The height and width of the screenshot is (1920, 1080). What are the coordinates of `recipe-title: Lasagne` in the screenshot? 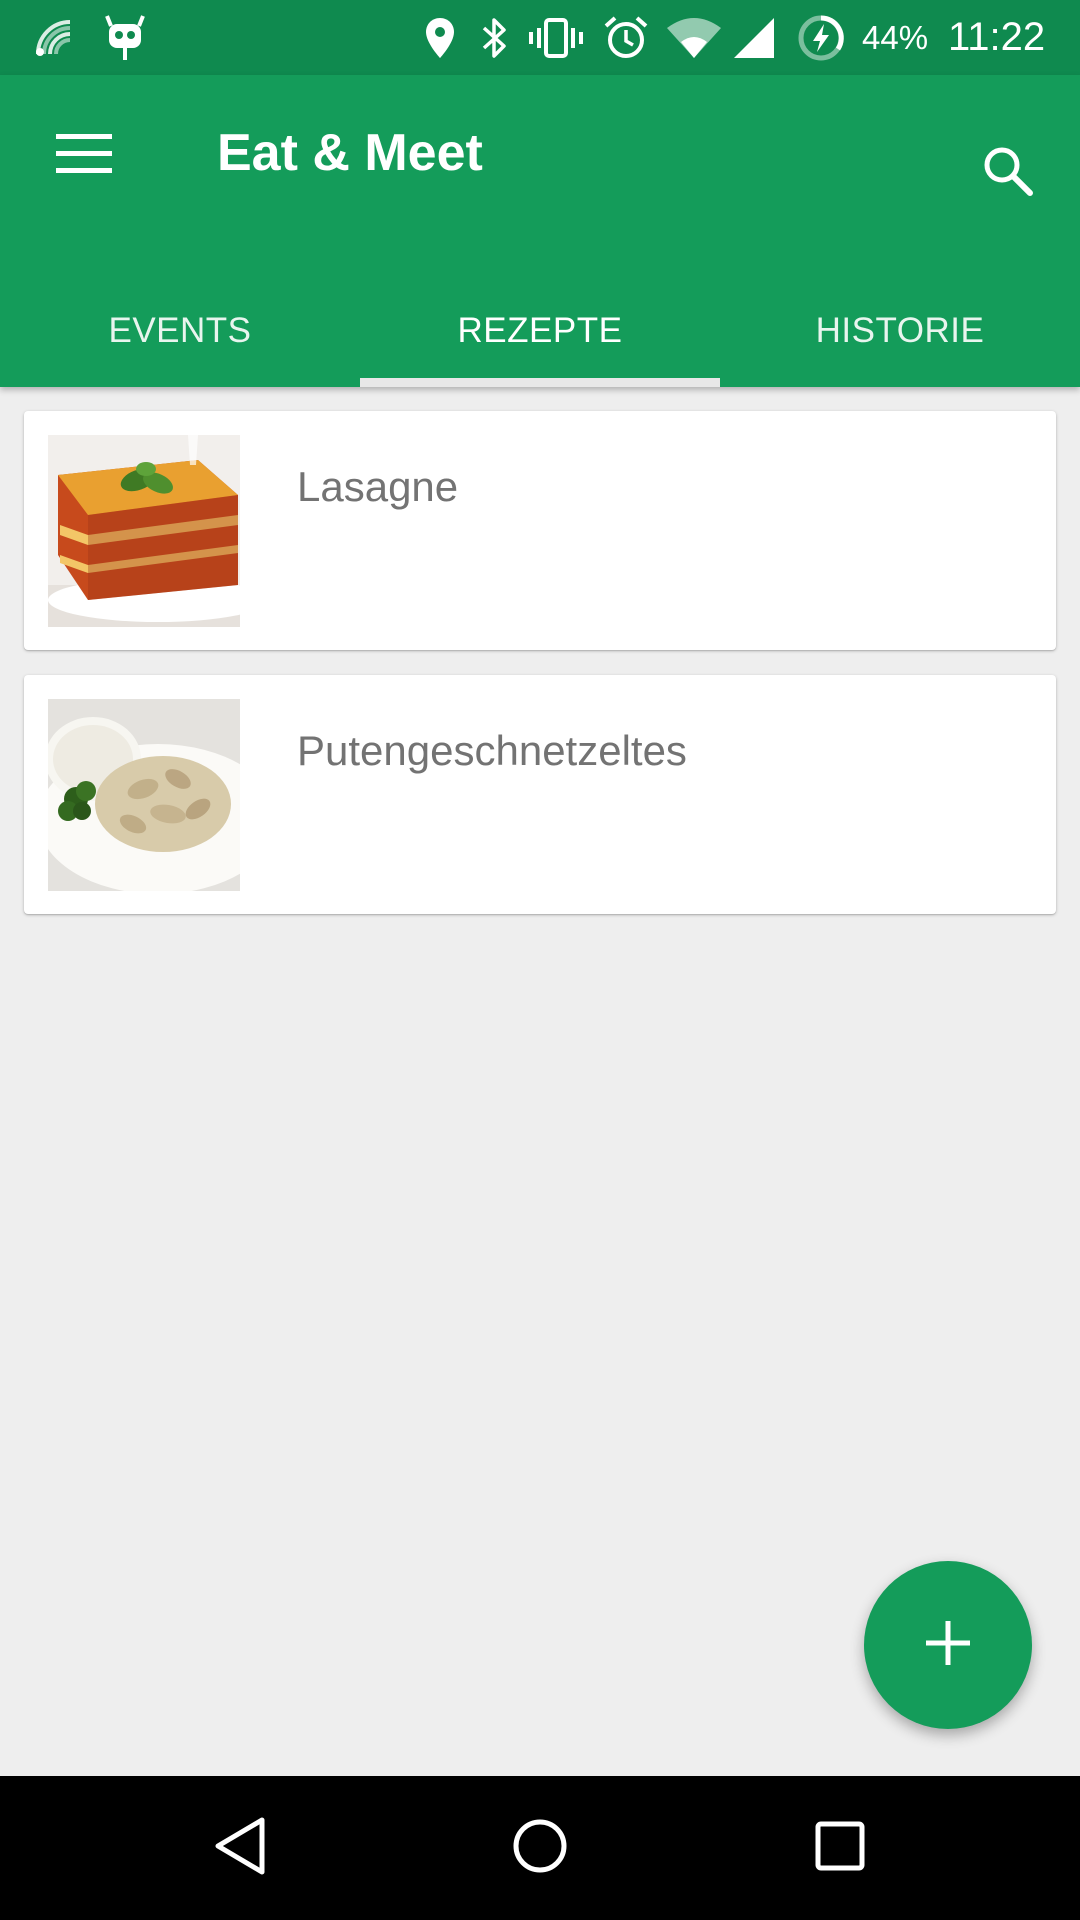 It's located at (378, 486).